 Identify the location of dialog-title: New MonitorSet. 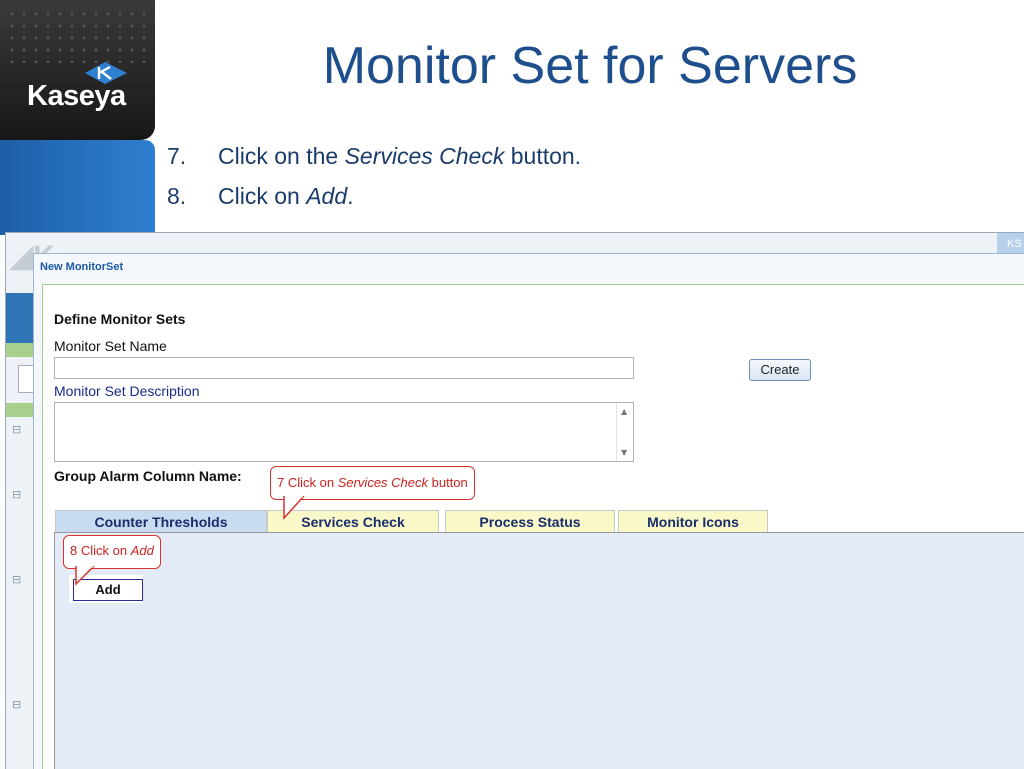
(82, 267).